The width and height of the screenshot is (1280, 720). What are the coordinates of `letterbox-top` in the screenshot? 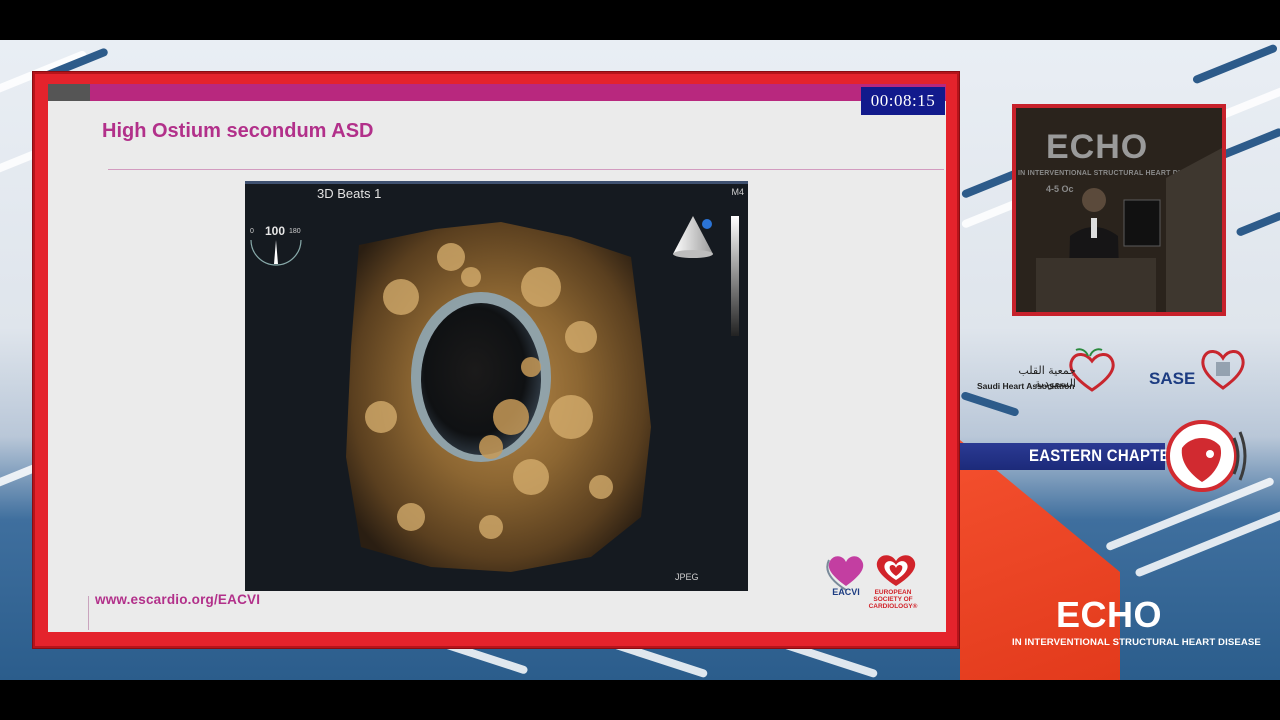 It's located at (640, 20).